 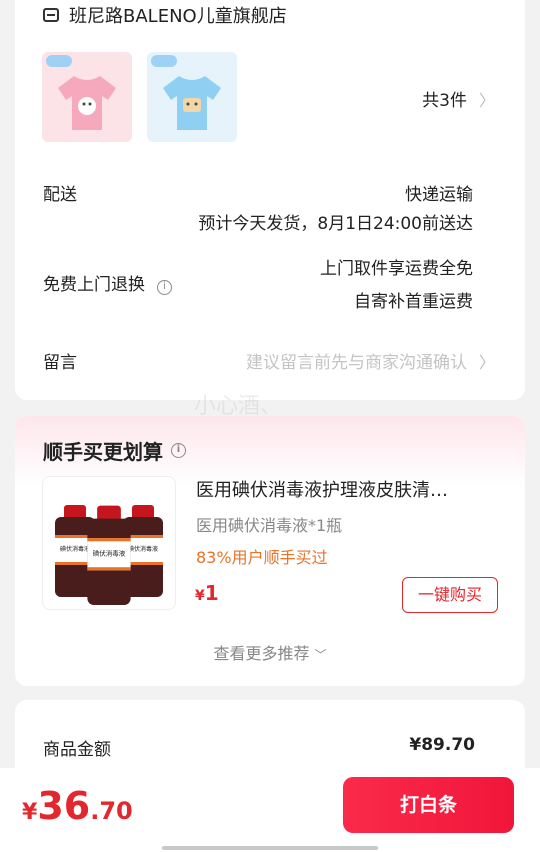 I want to click on delivery-eta: 预计今天发货，8月1日24:00前送达, so click(x=335, y=224).